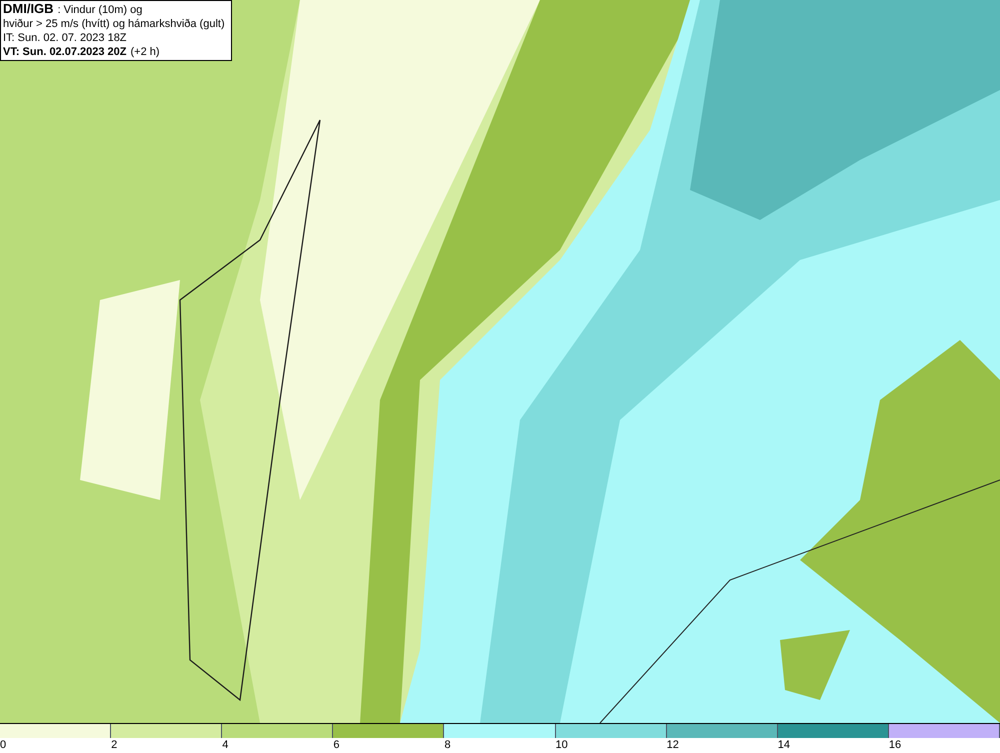 The width and height of the screenshot is (1000, 753). I want to click on legend-label: 8, so click(447, 745).